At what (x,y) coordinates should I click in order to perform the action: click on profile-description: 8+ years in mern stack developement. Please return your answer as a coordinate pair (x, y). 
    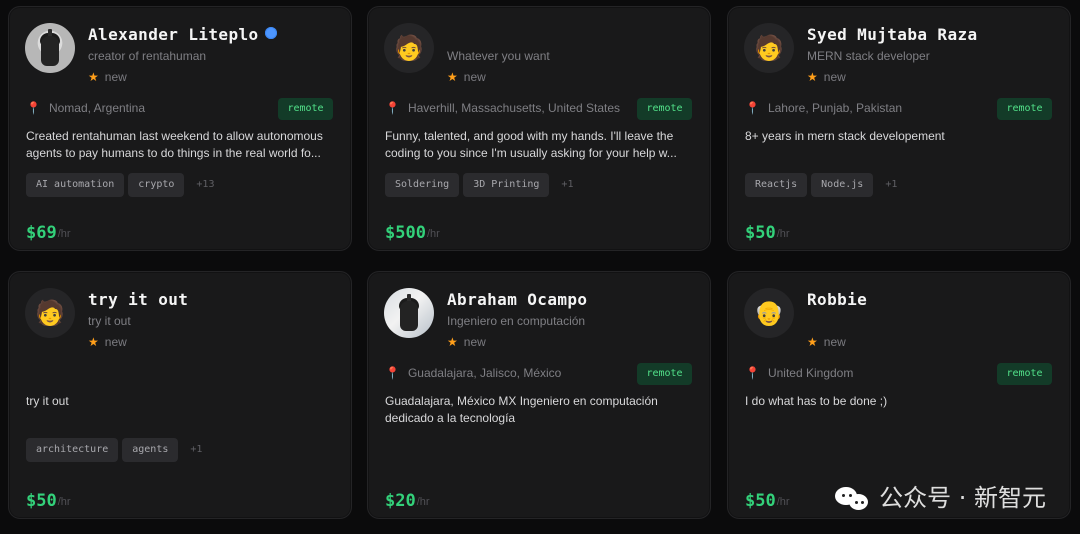
    Looking at the image, I should click on (845, 136).